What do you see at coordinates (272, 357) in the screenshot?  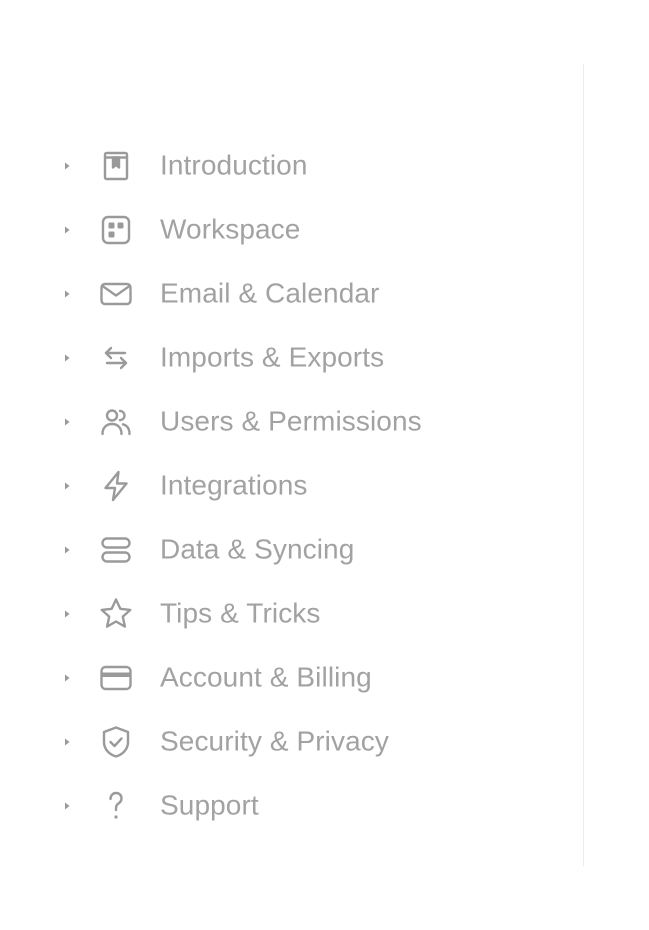 I see `sidebar-item-label: Imports & Exports` at bounding box center [272, 357].